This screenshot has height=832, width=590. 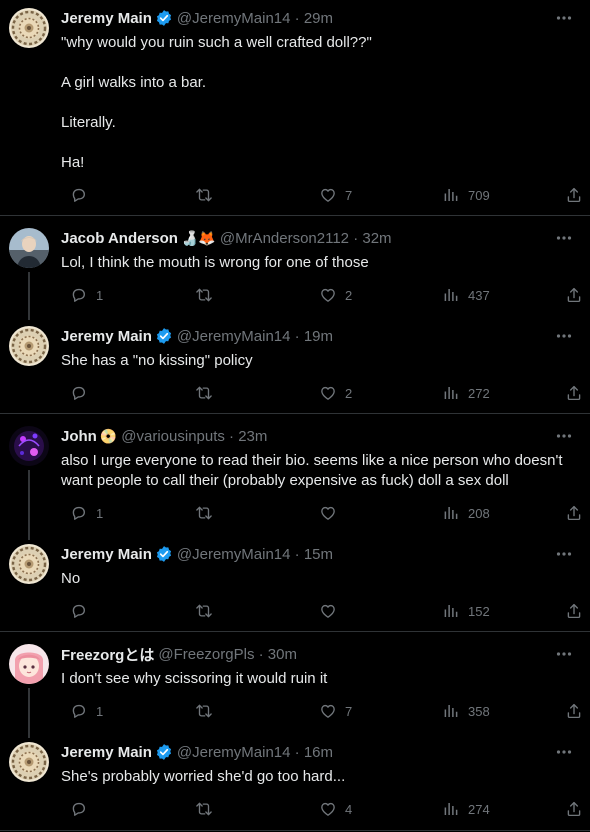 I want to click on likes-count: 7, so click(x=349, y=195).